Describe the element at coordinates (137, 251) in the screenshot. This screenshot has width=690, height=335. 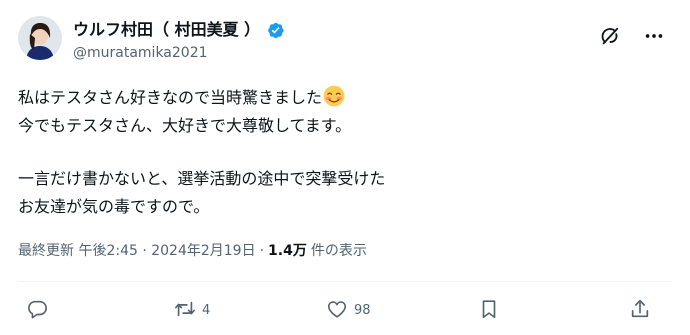
I see `timestamp: 最終更新 午後2:45 · 2024年2月19日` at that location.